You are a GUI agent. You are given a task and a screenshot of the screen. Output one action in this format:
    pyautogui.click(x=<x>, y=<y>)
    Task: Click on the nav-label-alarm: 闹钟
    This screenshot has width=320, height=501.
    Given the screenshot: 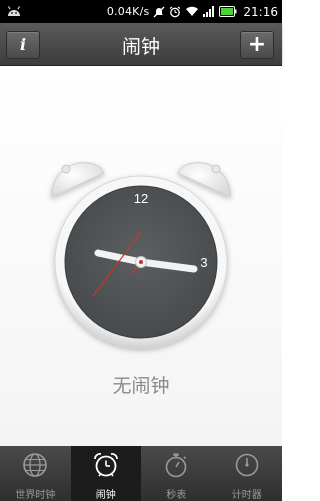 What is the action you would take?
    pyautogui.click(x=105, y=495)
    